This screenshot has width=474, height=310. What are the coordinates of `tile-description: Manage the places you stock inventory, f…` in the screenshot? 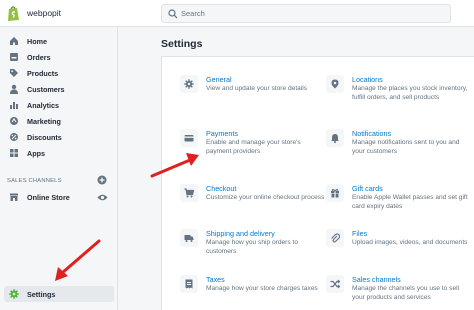 It's located at (410, 93).